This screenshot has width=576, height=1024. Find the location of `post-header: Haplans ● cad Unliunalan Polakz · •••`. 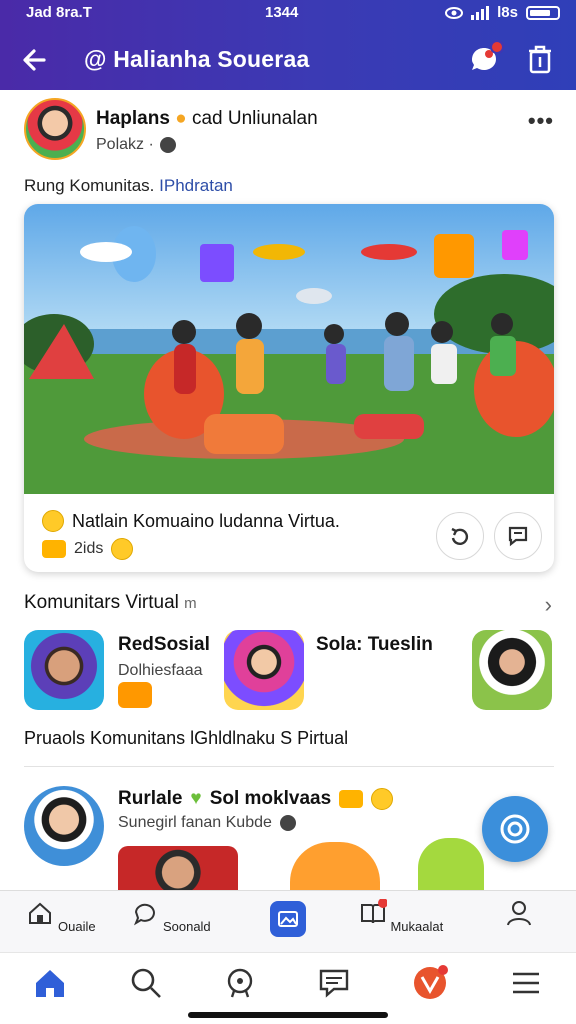

post-header: Haplans ● cad Unliunalan Polakz · ••• is located at coordinates (289, 129).